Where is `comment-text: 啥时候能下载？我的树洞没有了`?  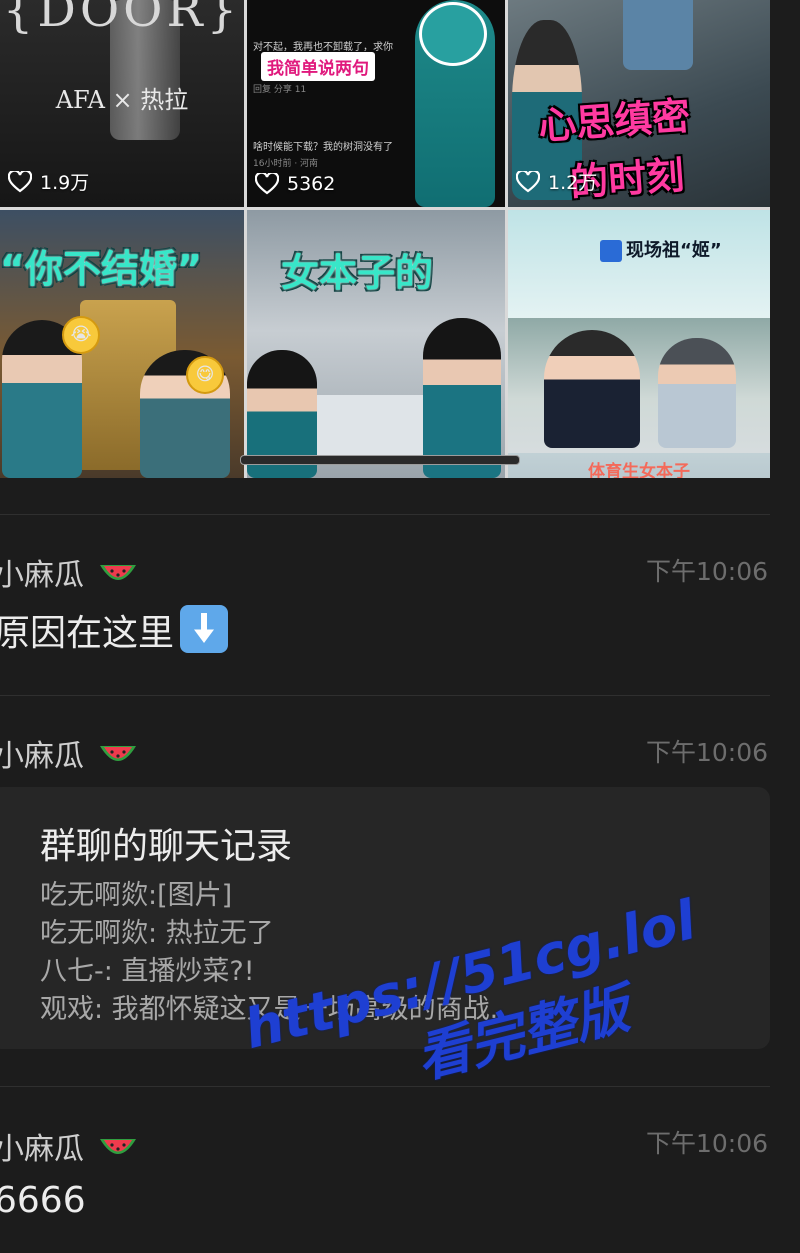
comment-text: 啥时候能下载？我的树洞没有了 is located at coordinates (323, 147).